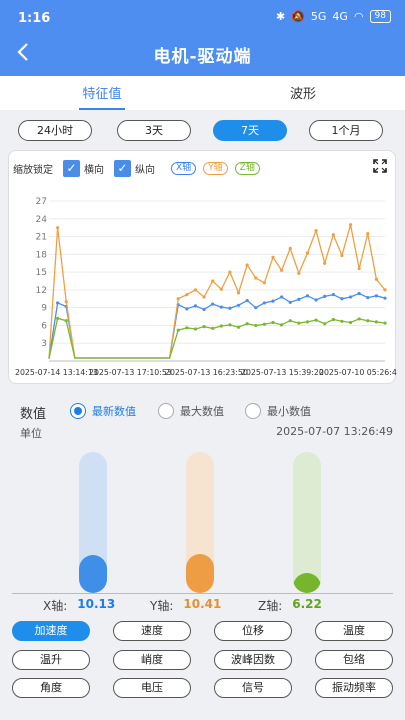 Image resolution: width=405 pixels, height=720 pixels. What do you see at coordinates (51, 631) in the screenshot?
I see `metric-acceleration: 加速度` at bounding box center [51, 631].